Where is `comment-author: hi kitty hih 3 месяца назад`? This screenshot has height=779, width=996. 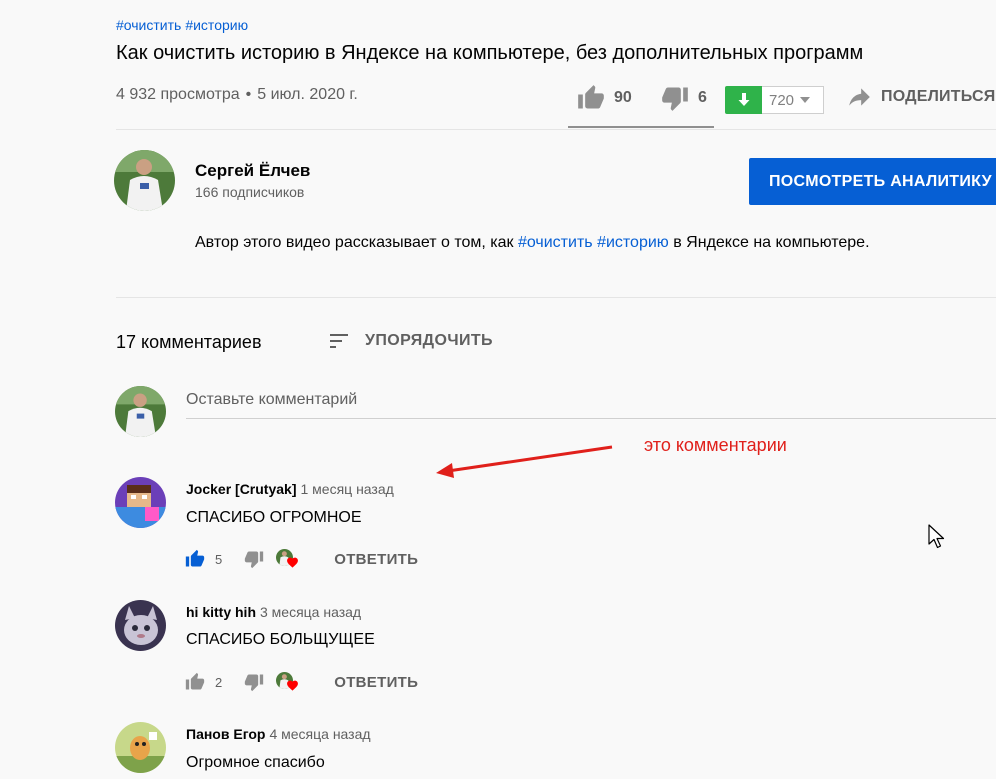 comment-author: hi kitty hih 3 месяца назад is located at coordinates (273, 612).